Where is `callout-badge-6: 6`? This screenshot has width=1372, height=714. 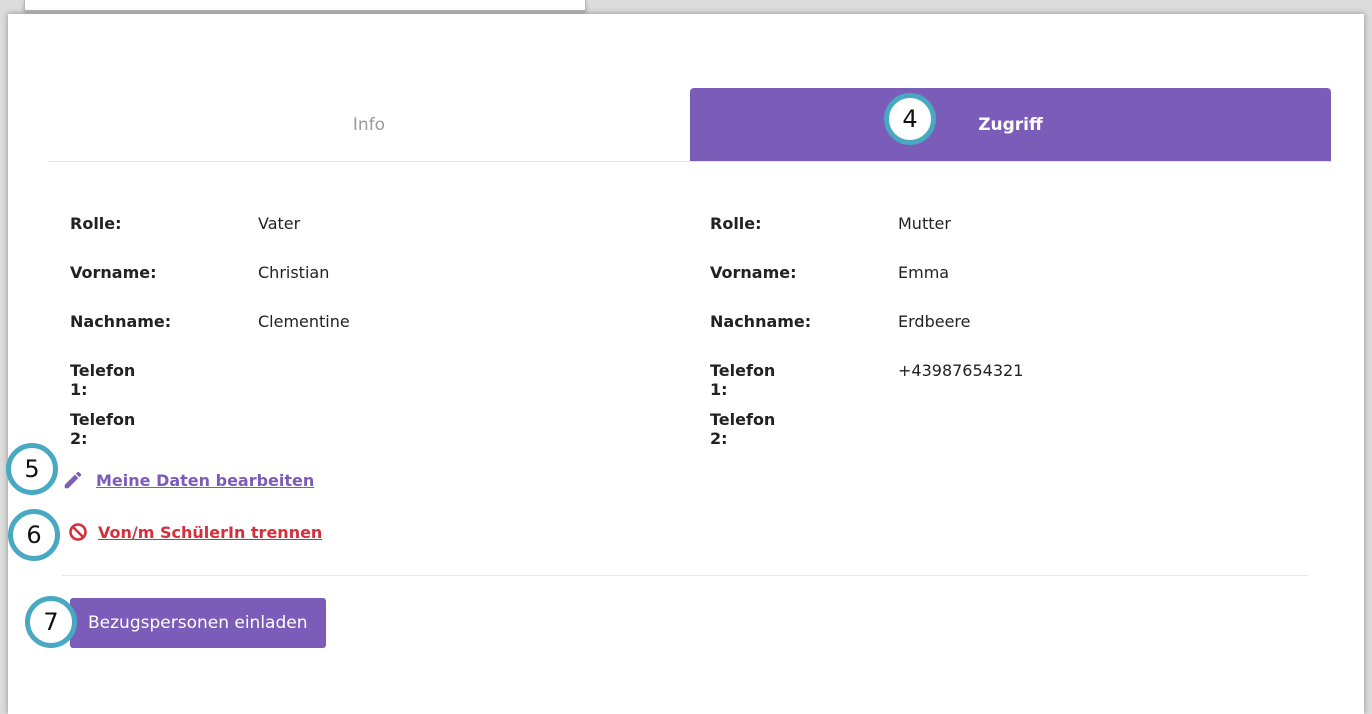 callout-badge-6: 6 is located at coordinates (34, 535).